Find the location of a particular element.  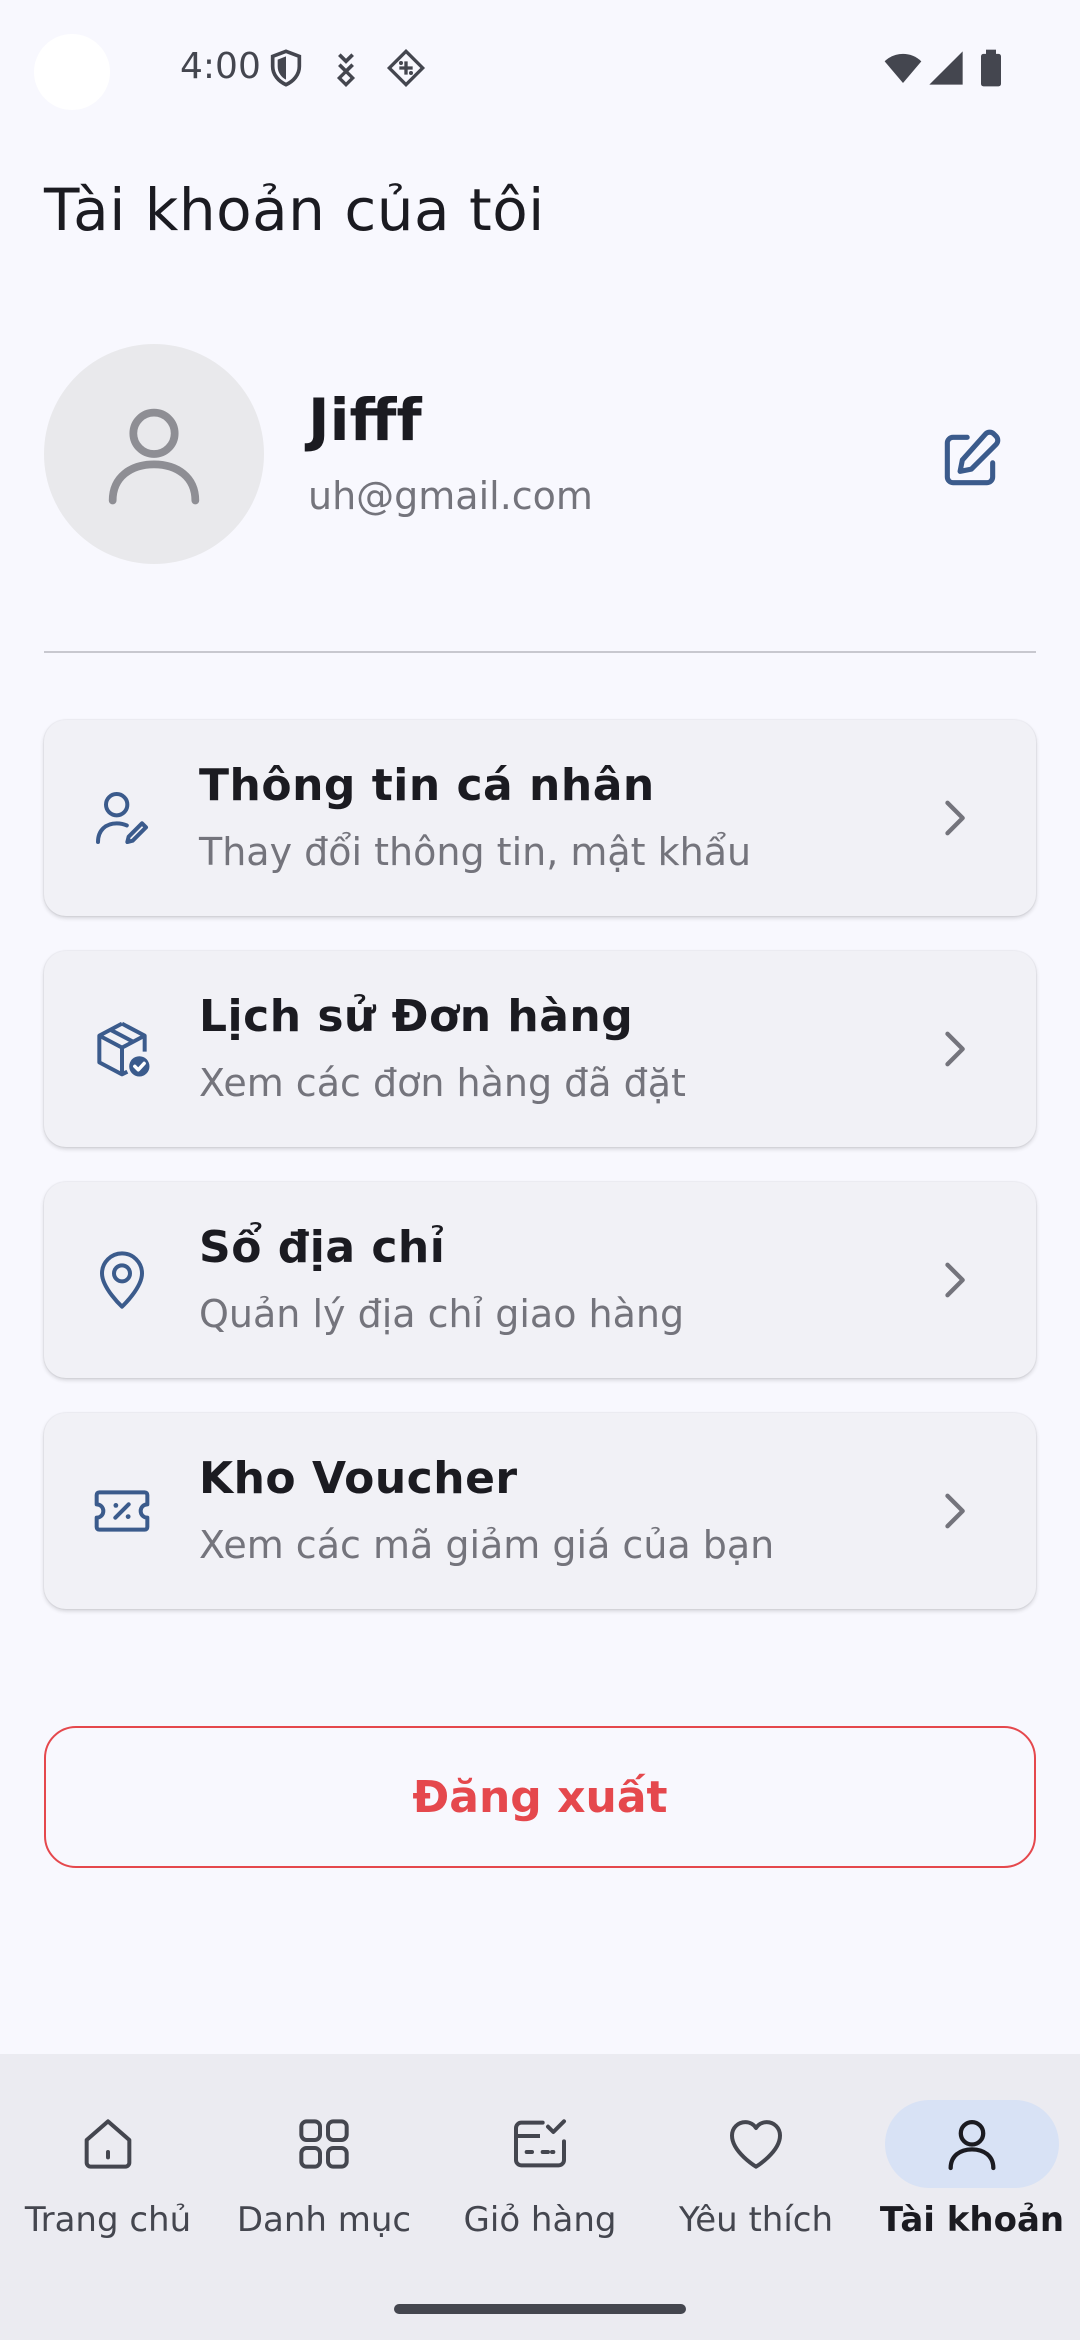

menu-item-subtitle: Xem các mã giảm giá của bạn is located at coordinates (487, 1545).